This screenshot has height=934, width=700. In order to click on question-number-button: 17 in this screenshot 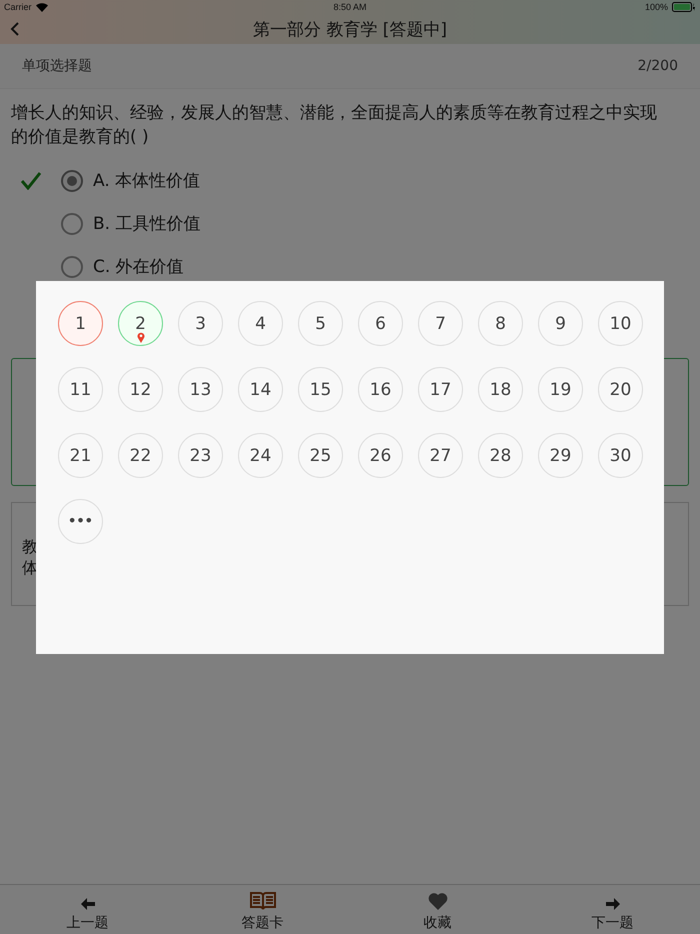, I will do `click(440, 389)`.